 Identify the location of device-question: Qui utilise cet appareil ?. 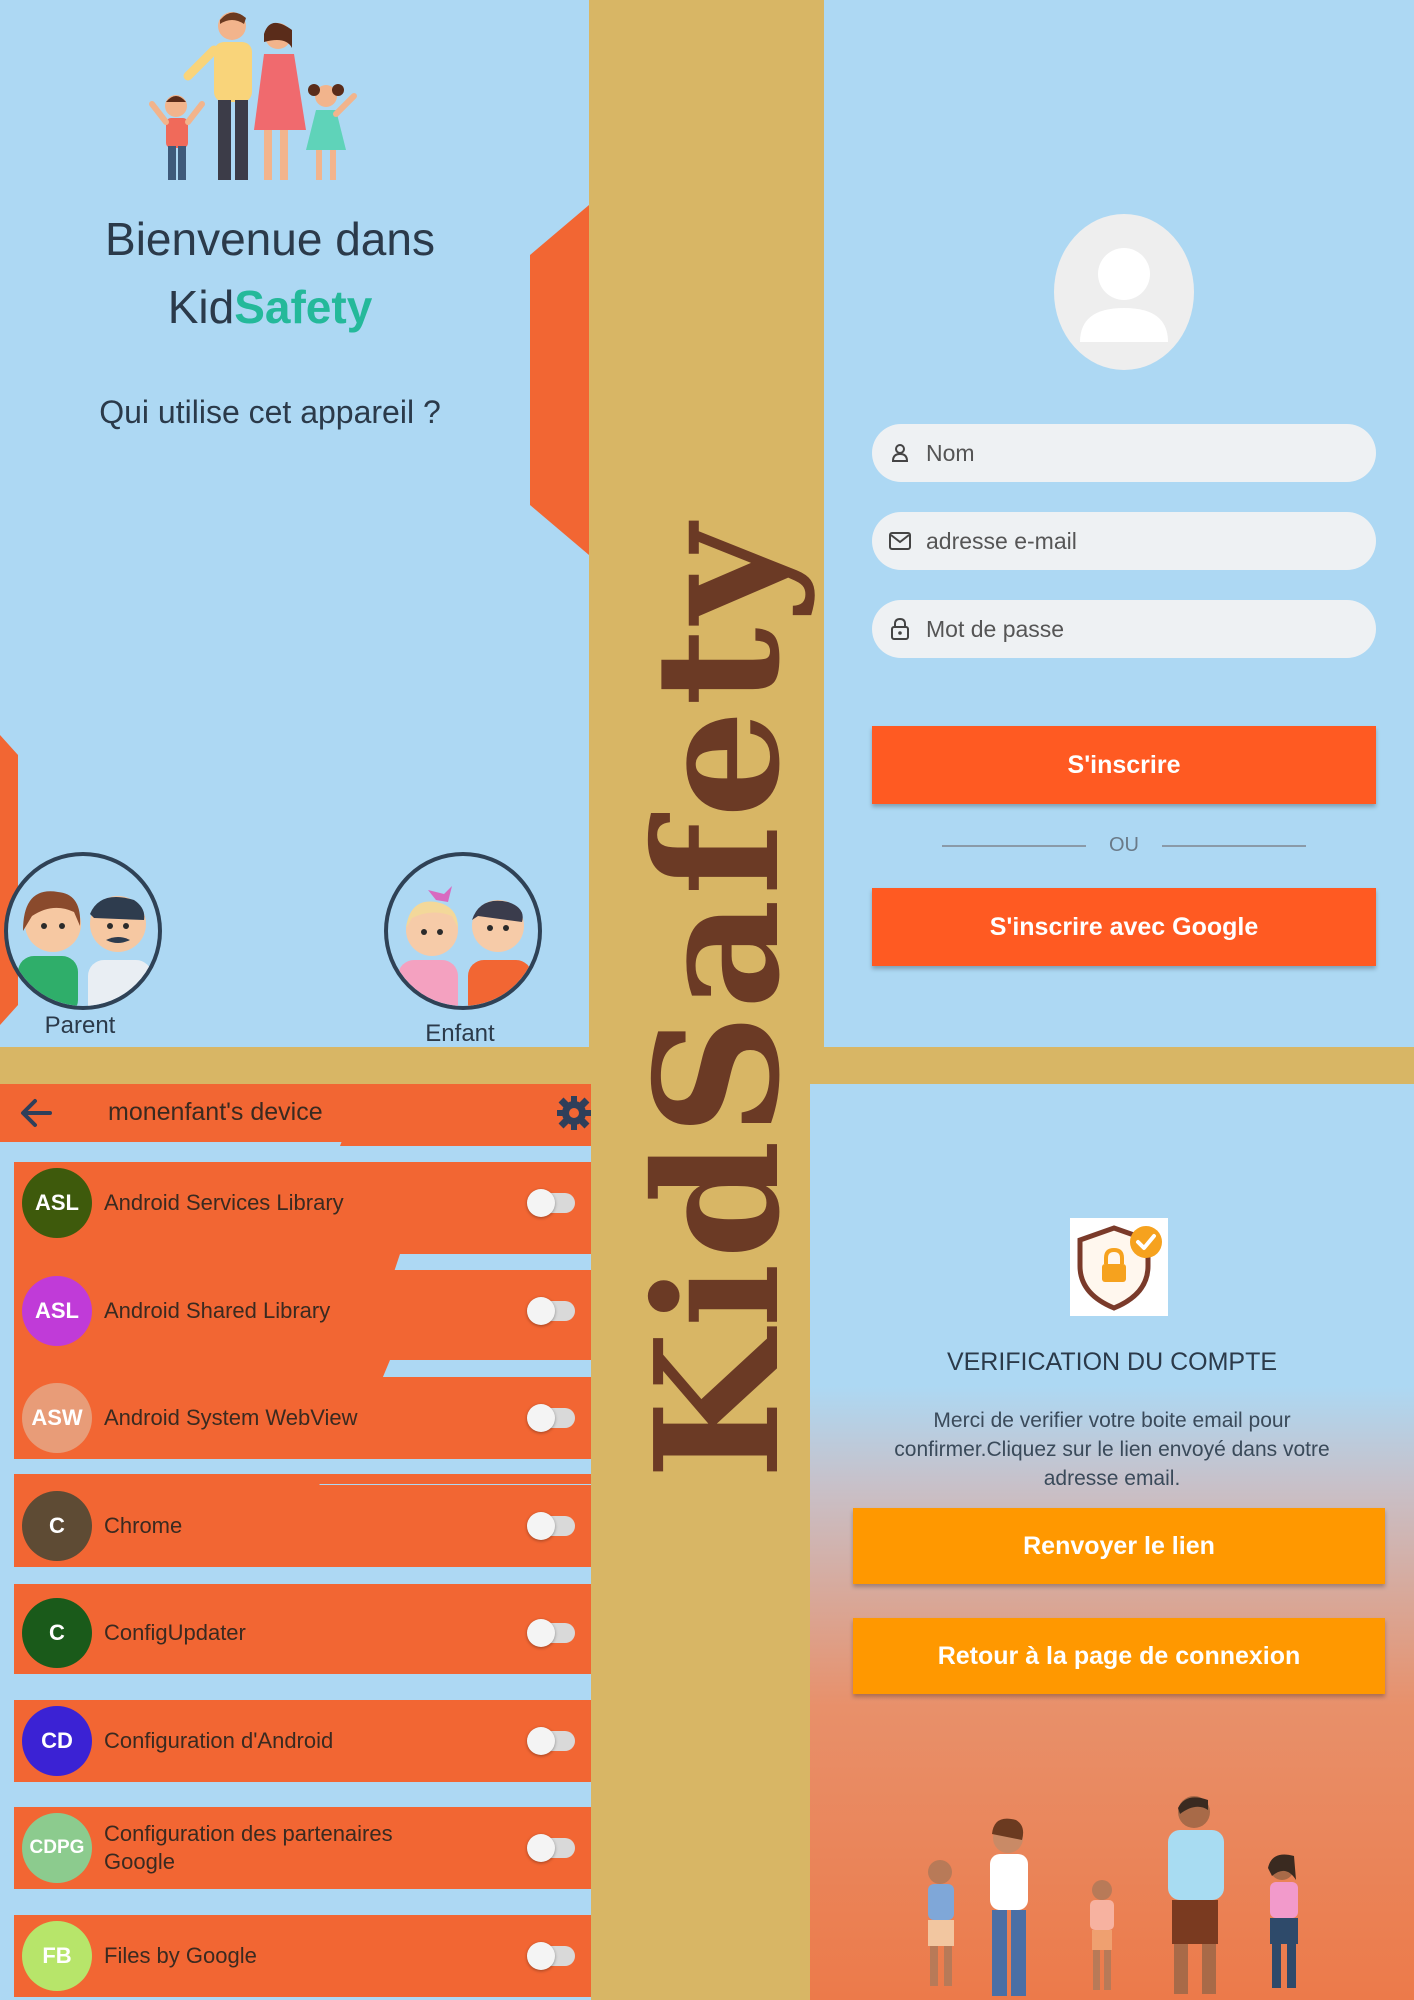
(270, 412).